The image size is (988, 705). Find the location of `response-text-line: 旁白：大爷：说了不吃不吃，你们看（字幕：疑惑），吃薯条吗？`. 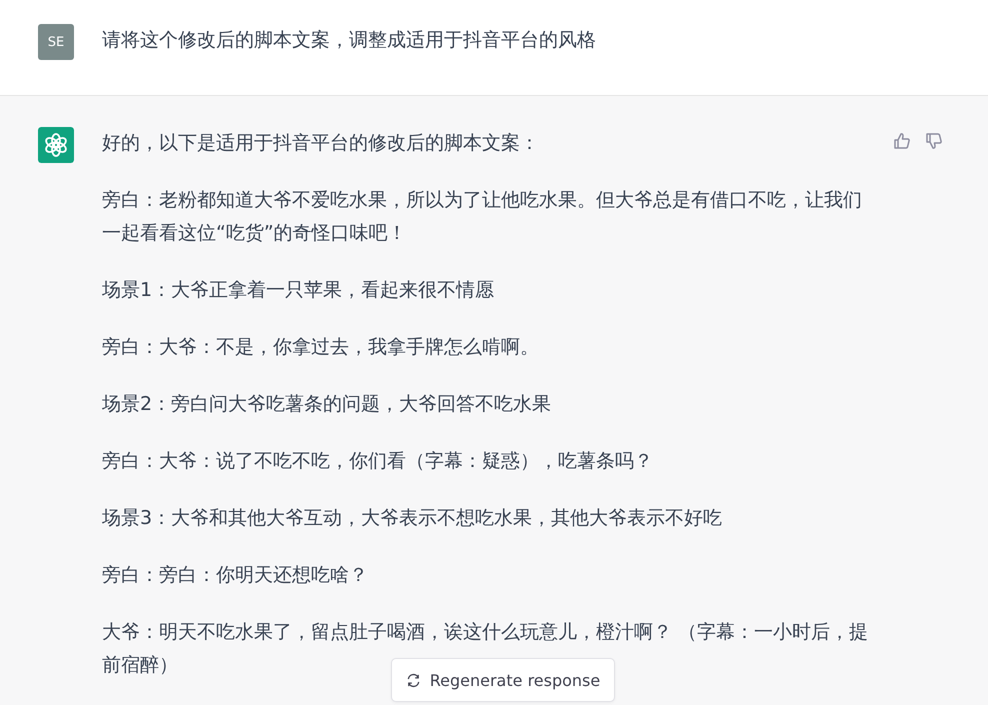

response-text-line: 旁白：大爷：说了不吃不吃，你们看（字幕：疑惑），吃薯条吗？ is located at coordinates (377, 461).